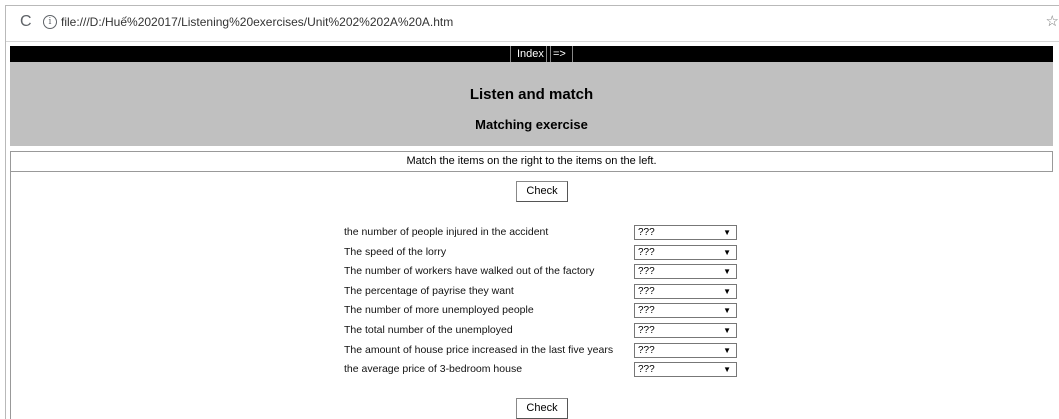  Describe the element at coordinates (531, 124) in the screenshot. I see `page-subtitle: Matching exercise` at that location.